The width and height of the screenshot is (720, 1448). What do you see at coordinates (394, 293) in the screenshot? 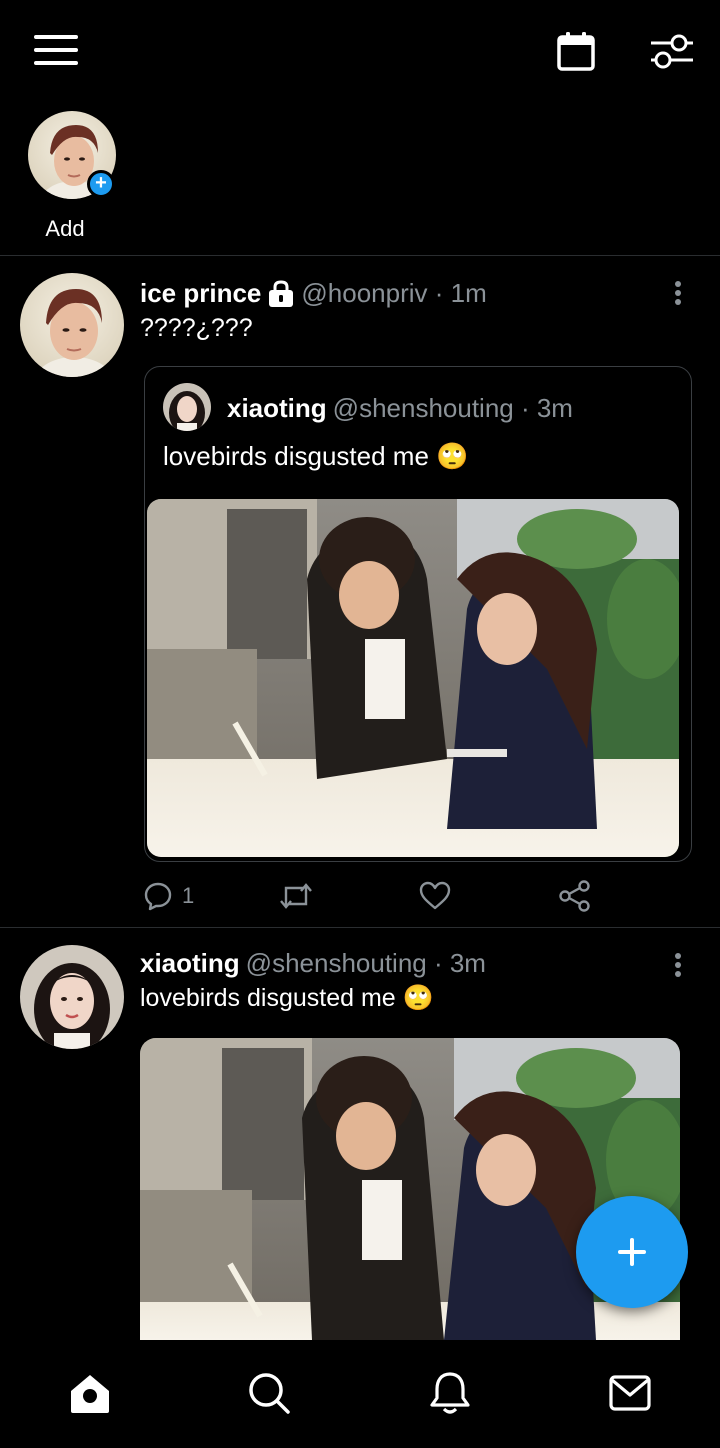
I see `handle-and-time: @hoonpriv · 1m` at bounding box center [394, 293].